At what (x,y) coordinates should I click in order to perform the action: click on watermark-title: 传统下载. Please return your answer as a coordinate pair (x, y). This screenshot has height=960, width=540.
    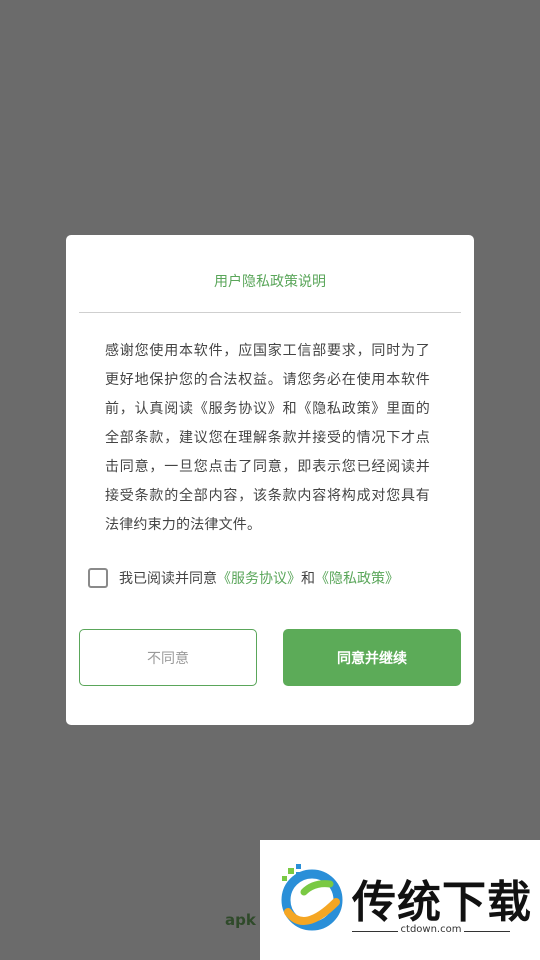
    Looking at the image, I should click on (442, 902).